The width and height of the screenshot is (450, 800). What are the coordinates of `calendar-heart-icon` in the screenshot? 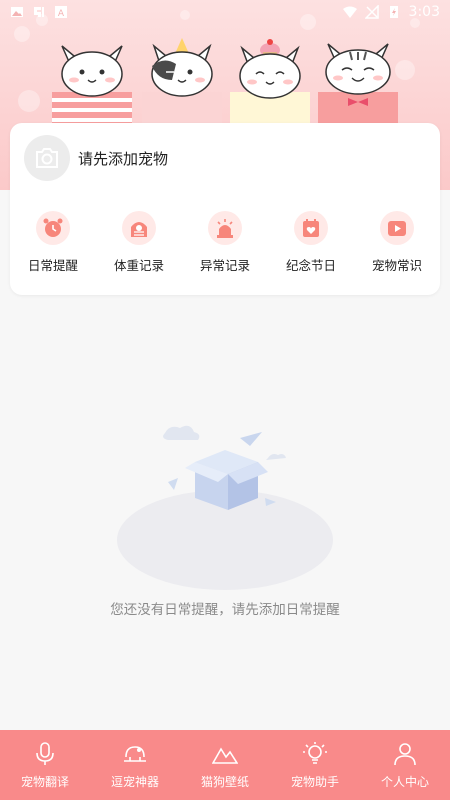 It's located at (311, 228).